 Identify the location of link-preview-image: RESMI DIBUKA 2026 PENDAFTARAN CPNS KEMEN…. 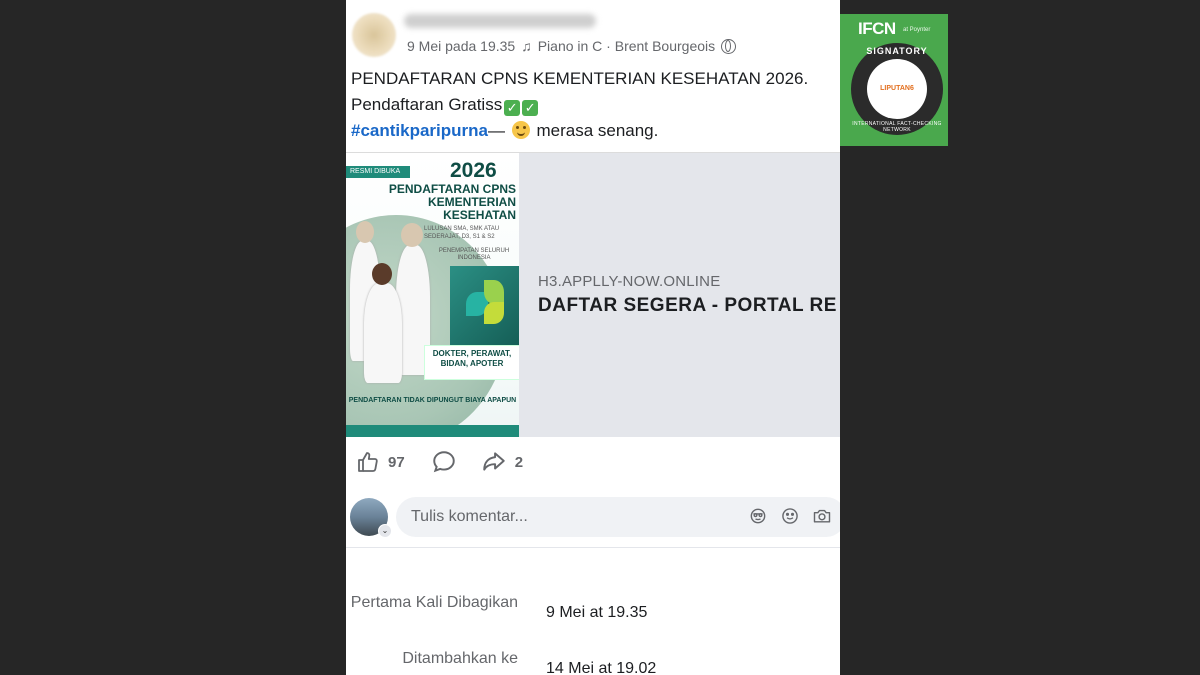
(432, 295).